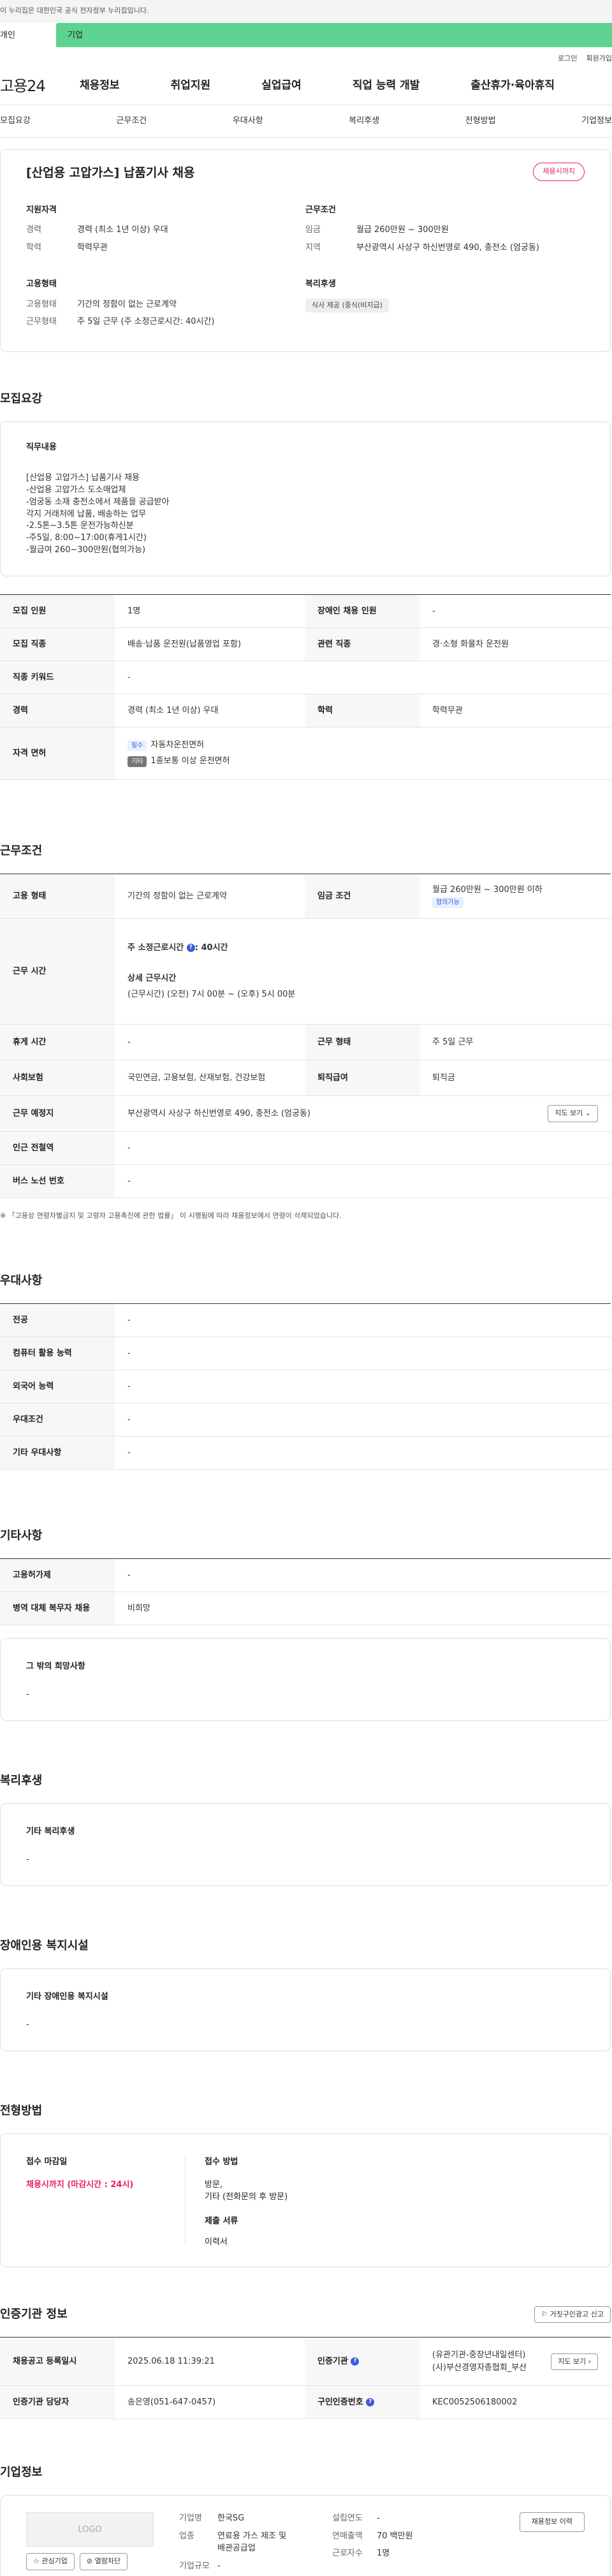 The width and height of the screenshot is (612, 2576). Describe the element at coordinates (305, 1845) in the screenshot. I see `welfare-card: 기타 복리후생 -` at that location.